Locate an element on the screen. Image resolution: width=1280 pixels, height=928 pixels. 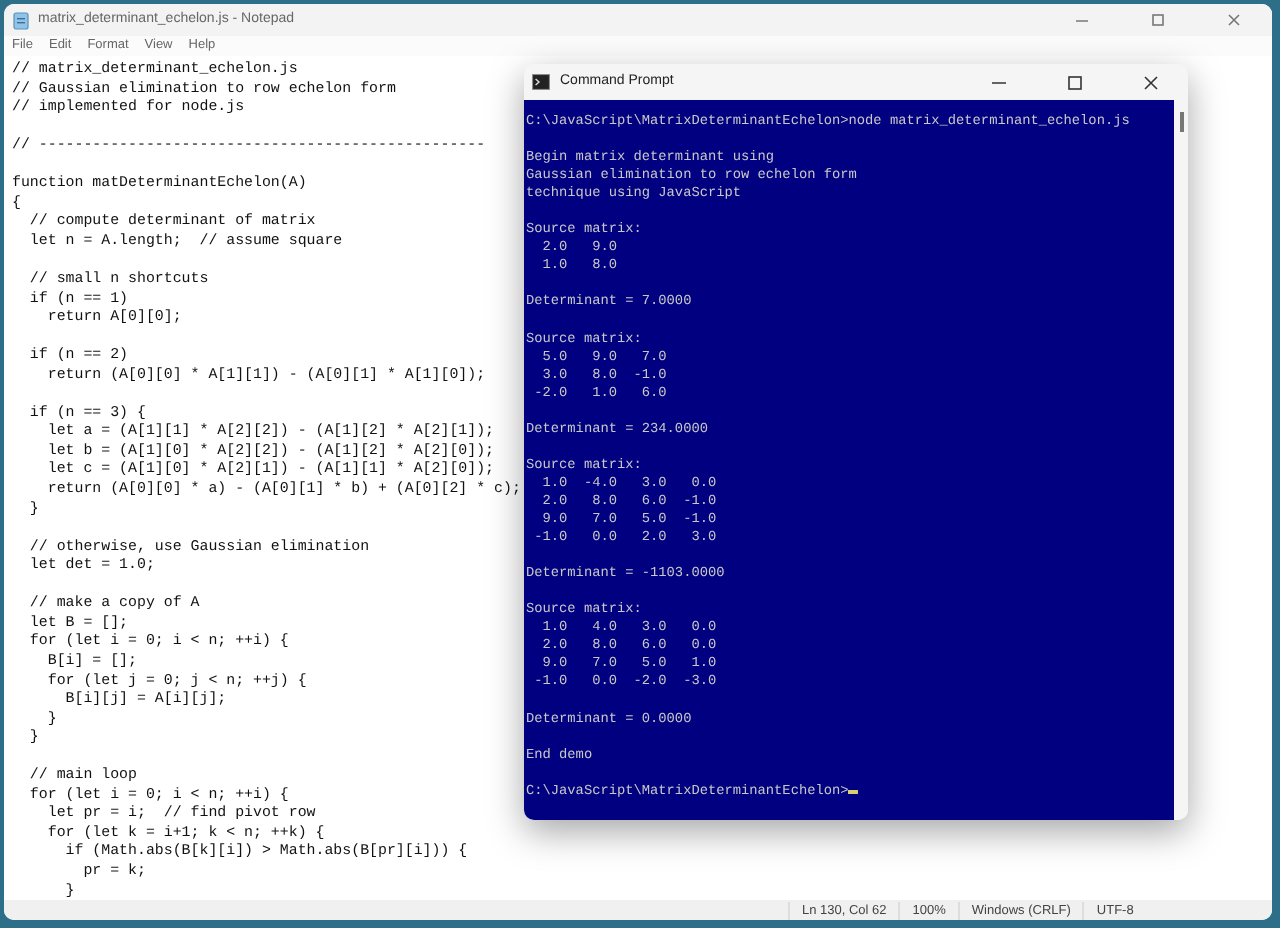
scrollbar is located at coordinates (1181, 460).